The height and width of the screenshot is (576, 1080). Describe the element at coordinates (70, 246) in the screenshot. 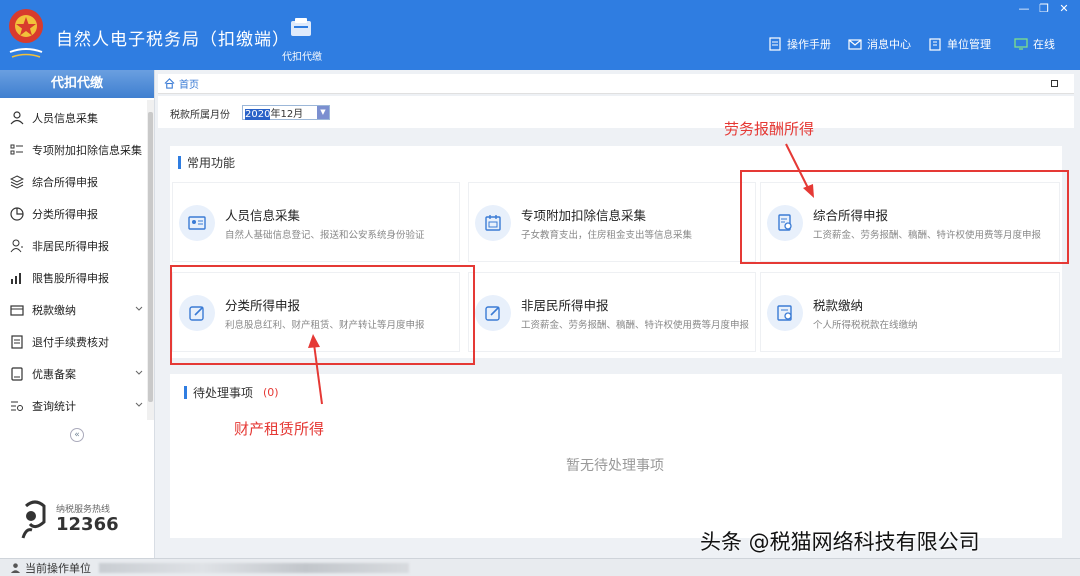

I see `sidebar-item-label: 非居民所得申报` at that location.